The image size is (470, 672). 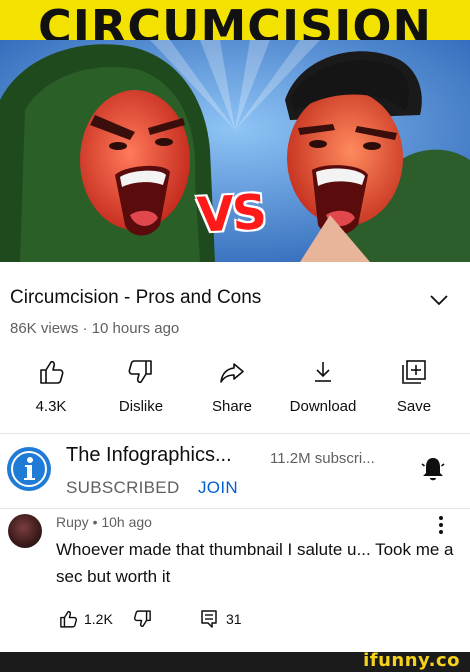 I want to click on like-count: 4.3K, so click(x=51, y=406).